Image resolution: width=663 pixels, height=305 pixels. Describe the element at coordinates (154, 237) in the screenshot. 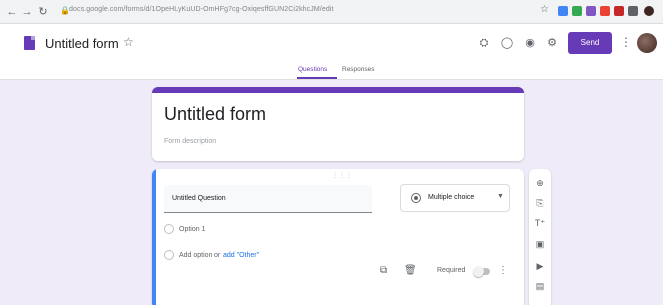

I see `active-card-accent` at that location.